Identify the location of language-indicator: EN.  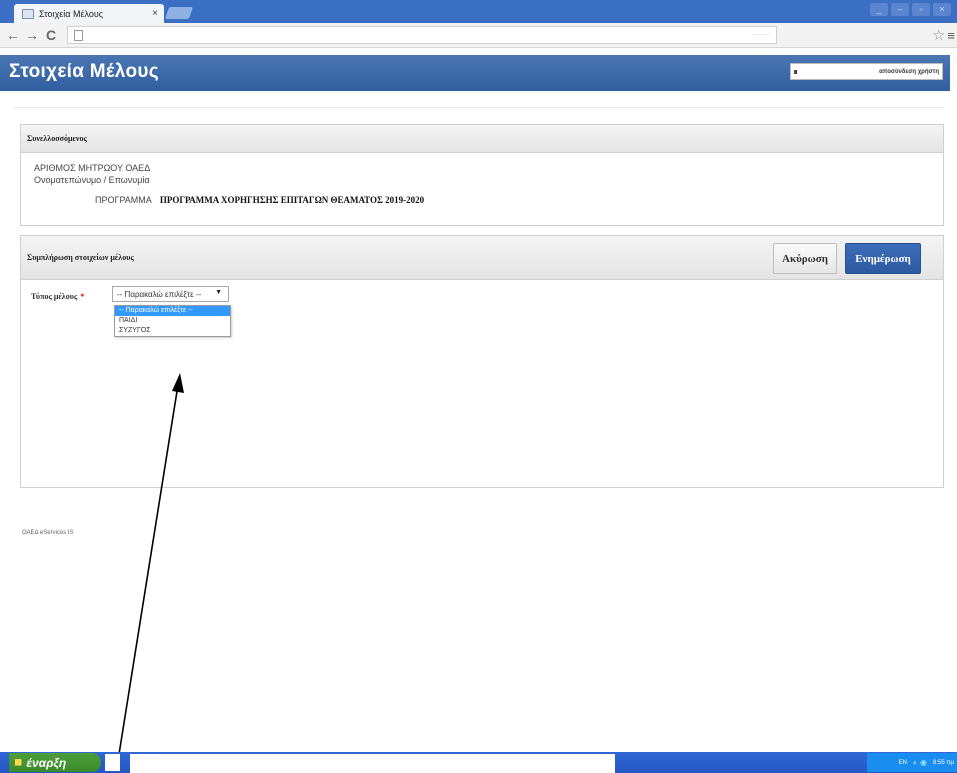
(903, 763).